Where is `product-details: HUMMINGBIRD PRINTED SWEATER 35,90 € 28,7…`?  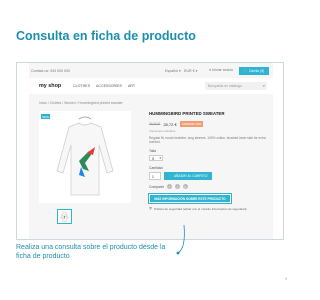
product-details: HUMMINGBIRD PRINTED SWEATER 35,90 € 28,7… is located at coordinates (208, 161).